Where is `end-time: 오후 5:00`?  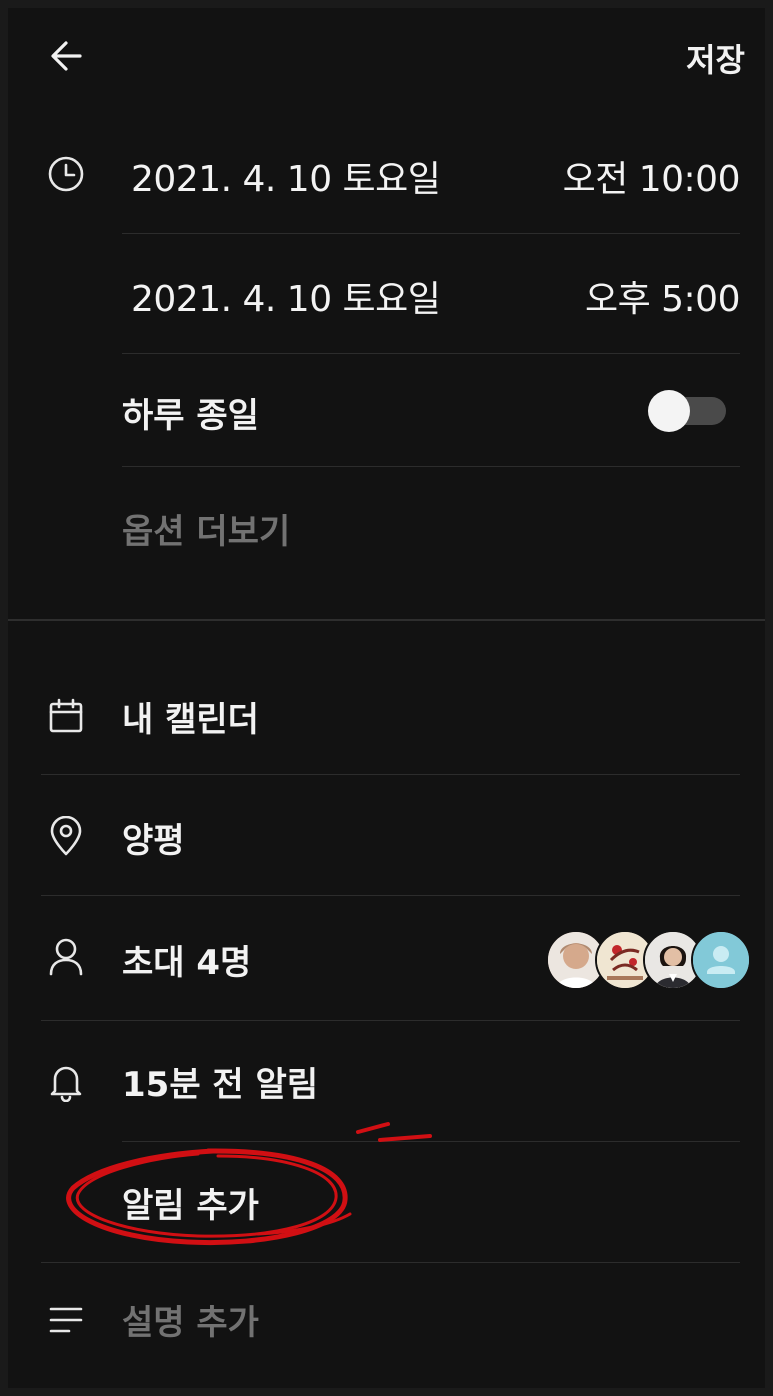 end-time: 오후 5:00 is located at coordinates (663, 296).